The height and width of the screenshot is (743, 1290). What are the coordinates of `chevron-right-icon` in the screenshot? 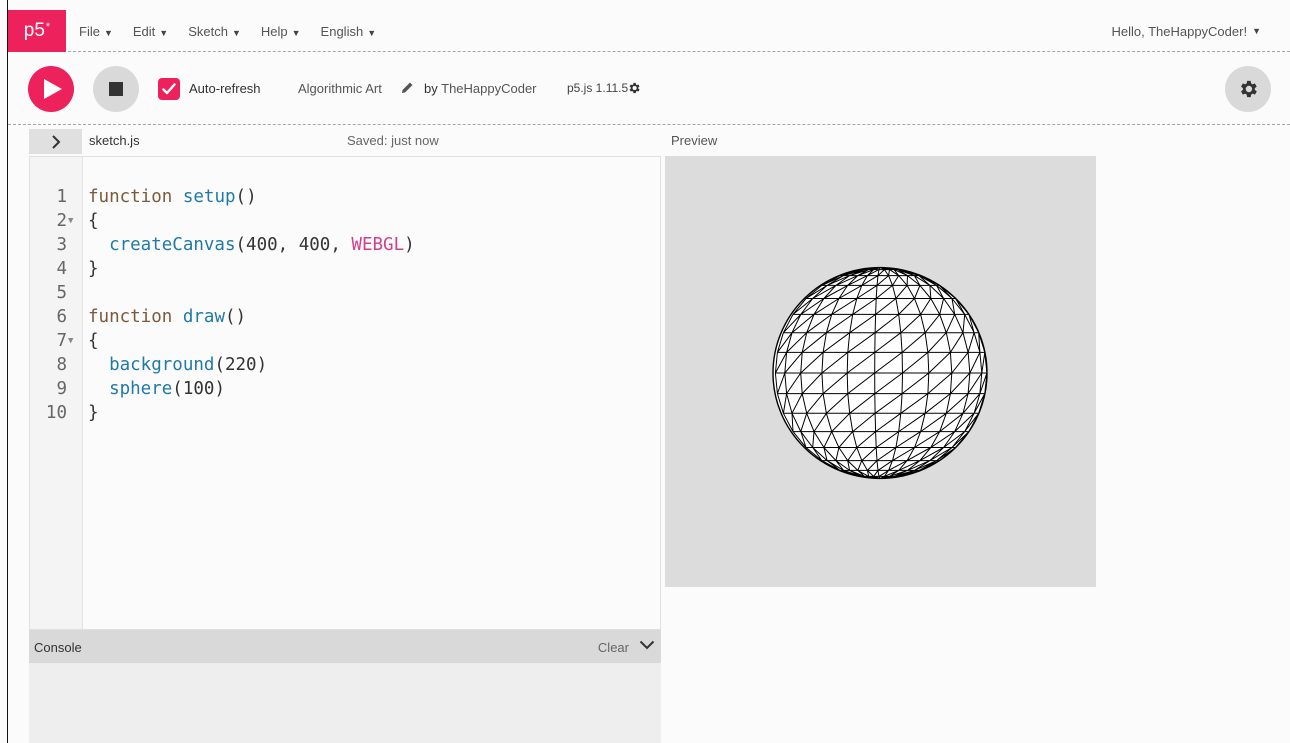 It's located at (55, 141).